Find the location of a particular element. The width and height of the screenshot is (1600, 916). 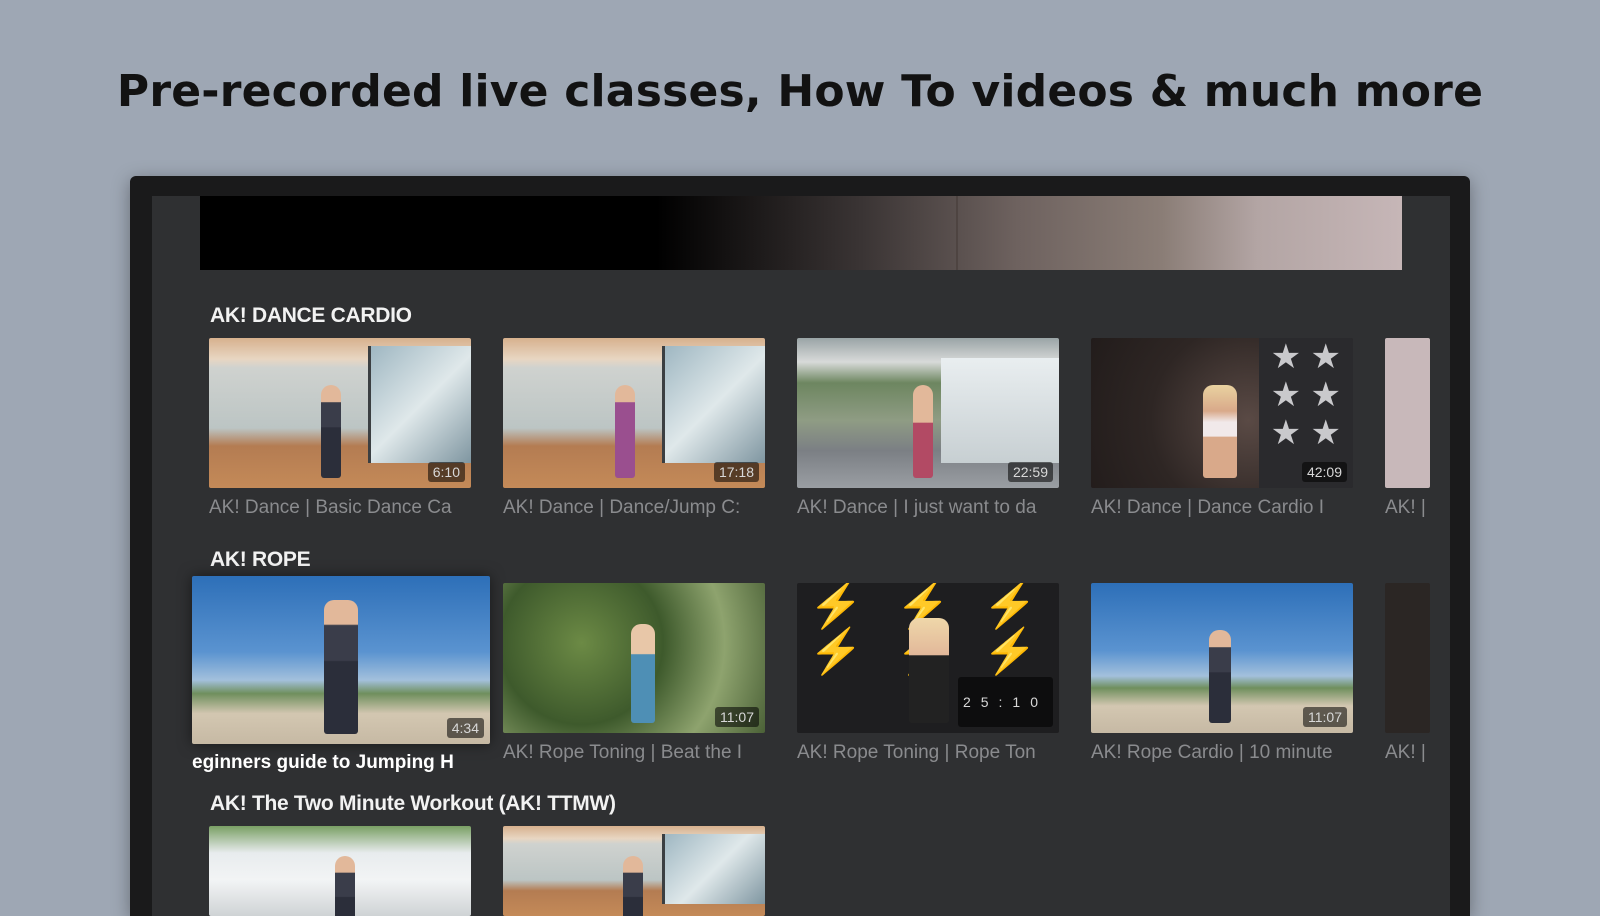

video-tile: 11:07 AK! Rope Cardio | 10 minute is located at coordinates (1222, 673).